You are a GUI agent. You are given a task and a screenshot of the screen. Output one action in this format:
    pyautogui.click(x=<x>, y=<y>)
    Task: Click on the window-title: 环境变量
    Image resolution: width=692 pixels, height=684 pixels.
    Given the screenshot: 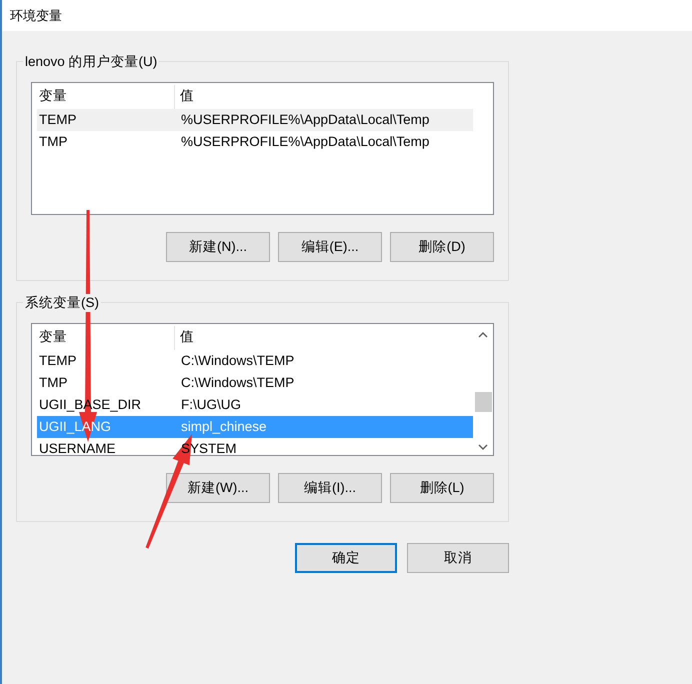 What is the action you would take?
    pyautogui.click(x=347, y=15)
    